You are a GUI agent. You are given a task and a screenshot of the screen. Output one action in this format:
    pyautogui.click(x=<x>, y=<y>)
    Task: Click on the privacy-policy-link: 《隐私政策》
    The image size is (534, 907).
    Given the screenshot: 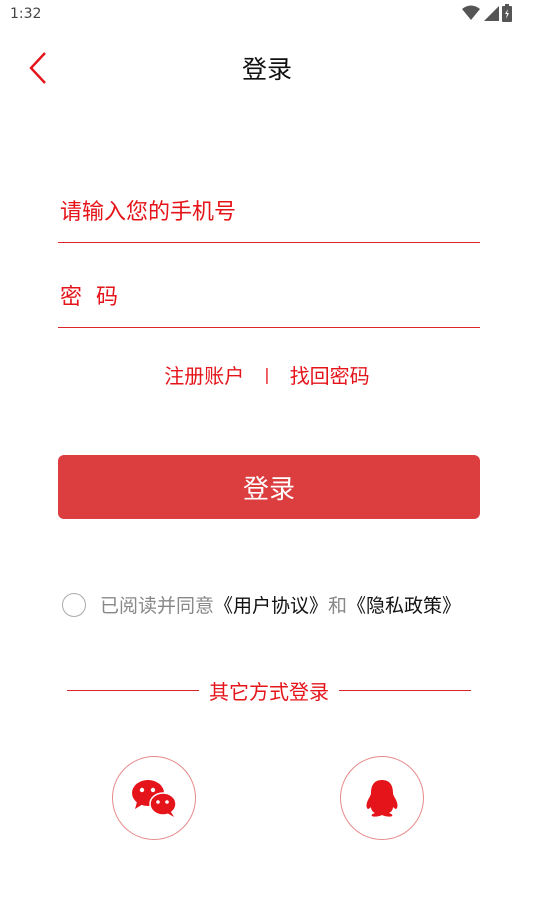 What is the action you would take?
    pyautogui.click(x=404, y=604)
    